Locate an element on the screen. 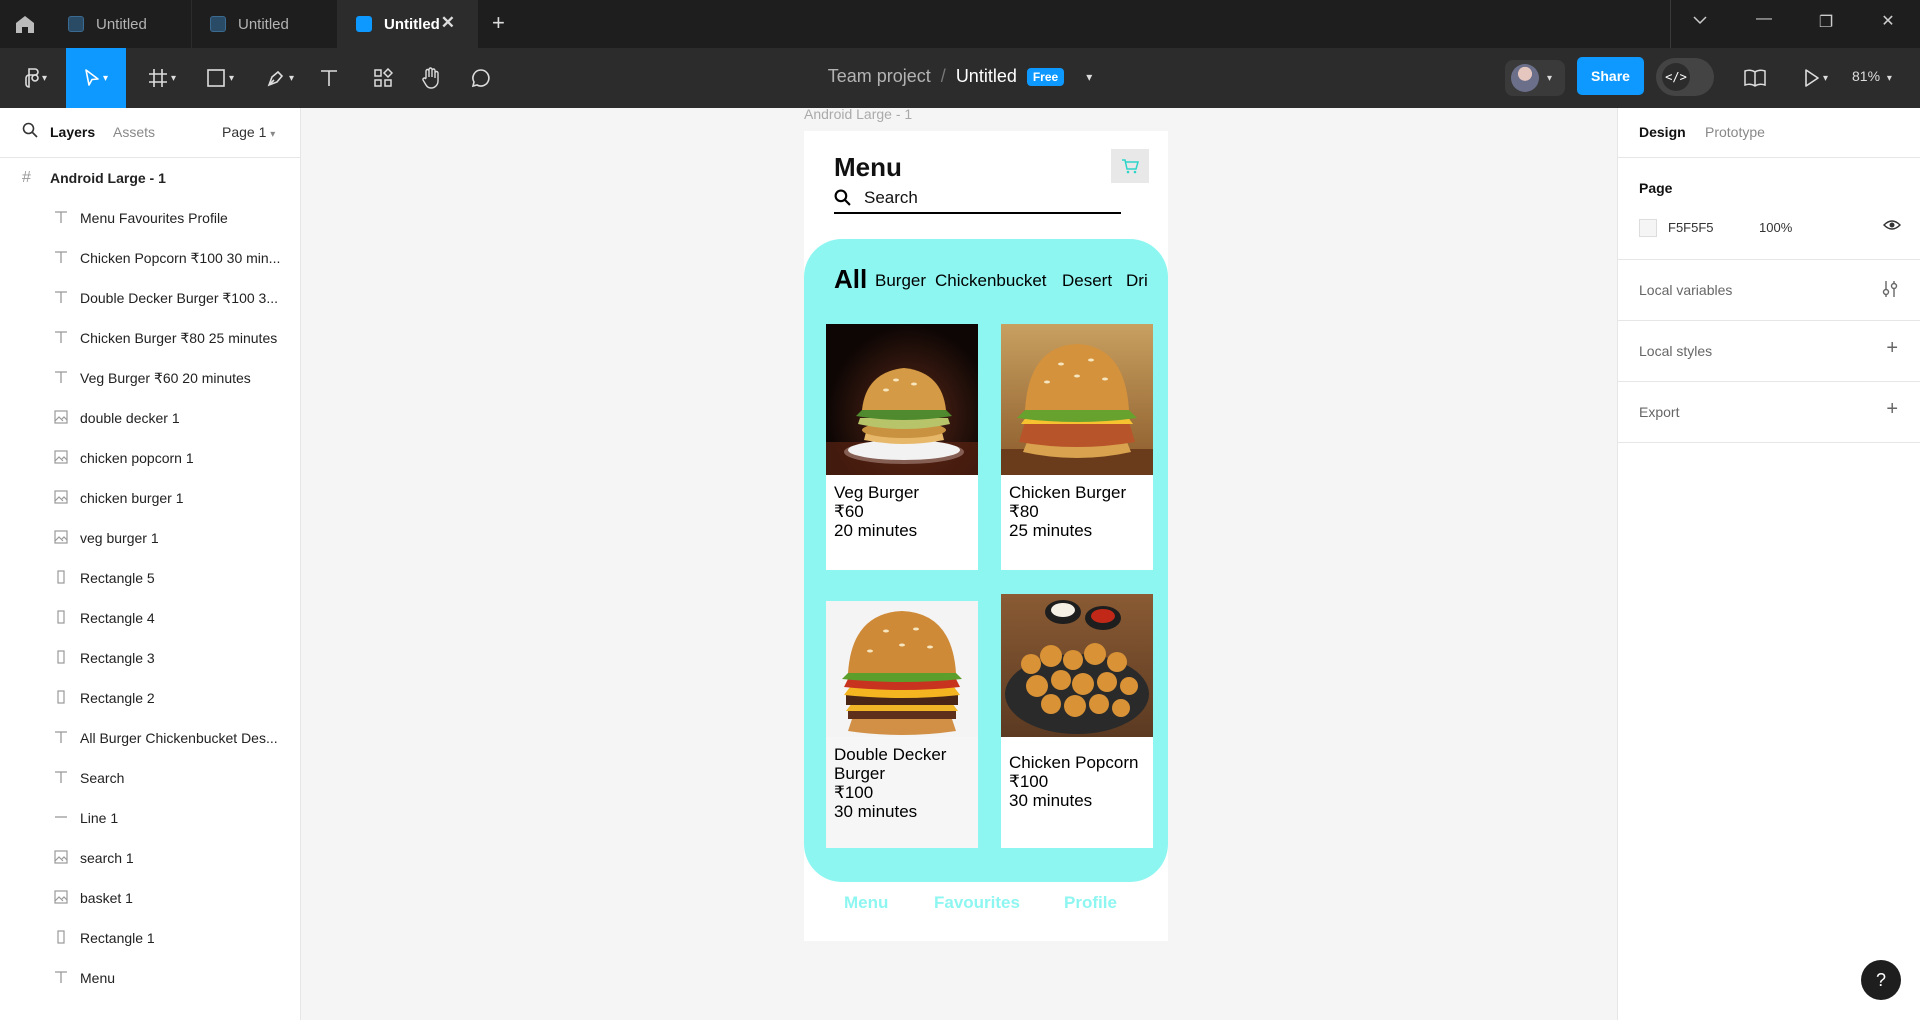 The width and height of the screenshot is (1920, 1020). layer-label: Rectangle 5 is located at coordinates (117, 578).